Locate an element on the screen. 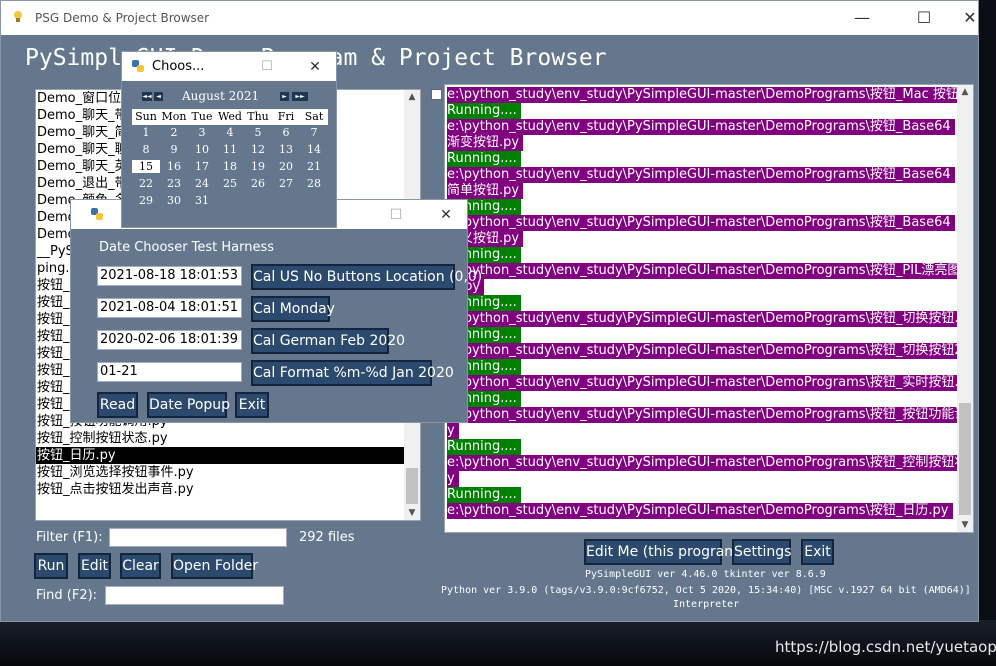  calendar-day: 26 is located at coordinates (258, 183).